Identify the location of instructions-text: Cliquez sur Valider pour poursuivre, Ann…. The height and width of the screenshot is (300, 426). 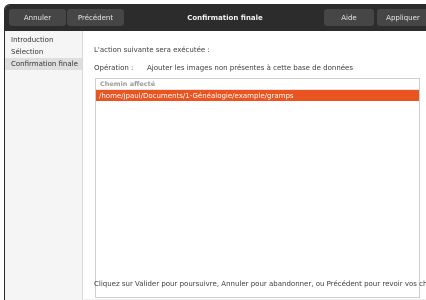
(260, 284).